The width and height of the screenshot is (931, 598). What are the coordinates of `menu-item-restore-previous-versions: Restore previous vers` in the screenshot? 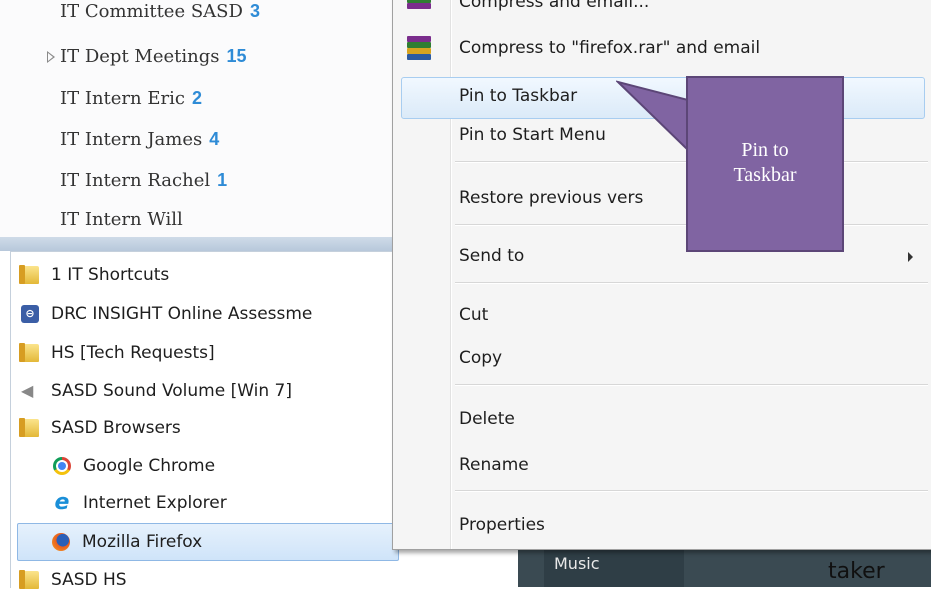 It's located at (551, 198).